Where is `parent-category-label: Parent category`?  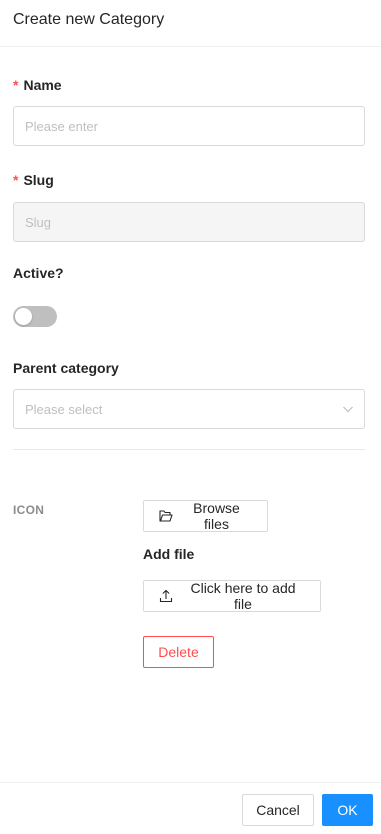
parent-category-label: Parent category is located at coordinates (66, 368).